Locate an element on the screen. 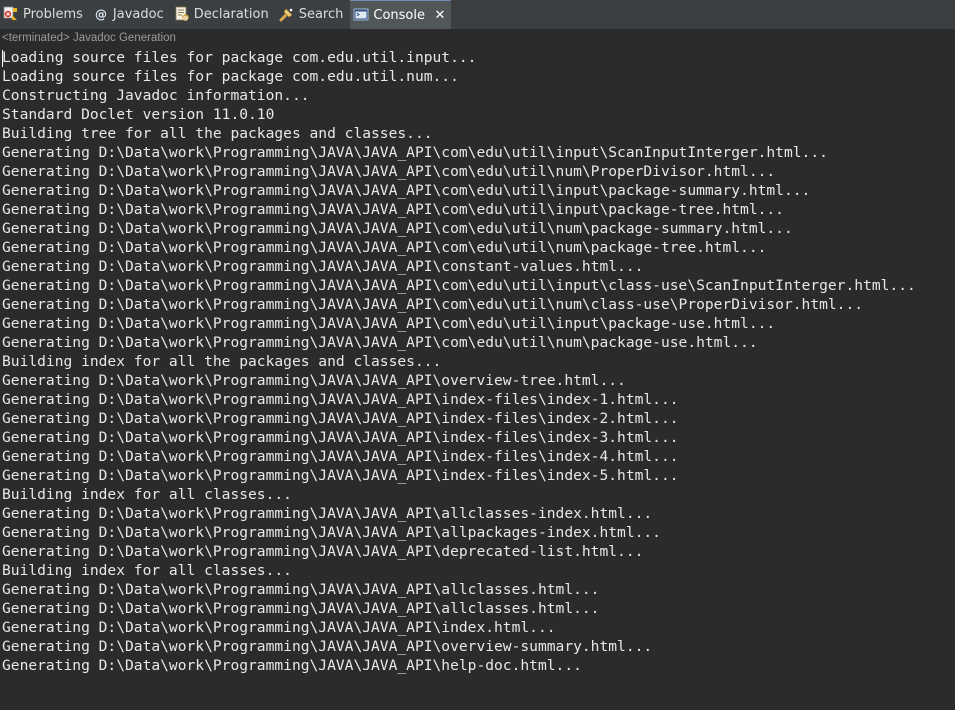  console-line: Standard Doclet version 11.0.10 is located at coordinates (138, 114).